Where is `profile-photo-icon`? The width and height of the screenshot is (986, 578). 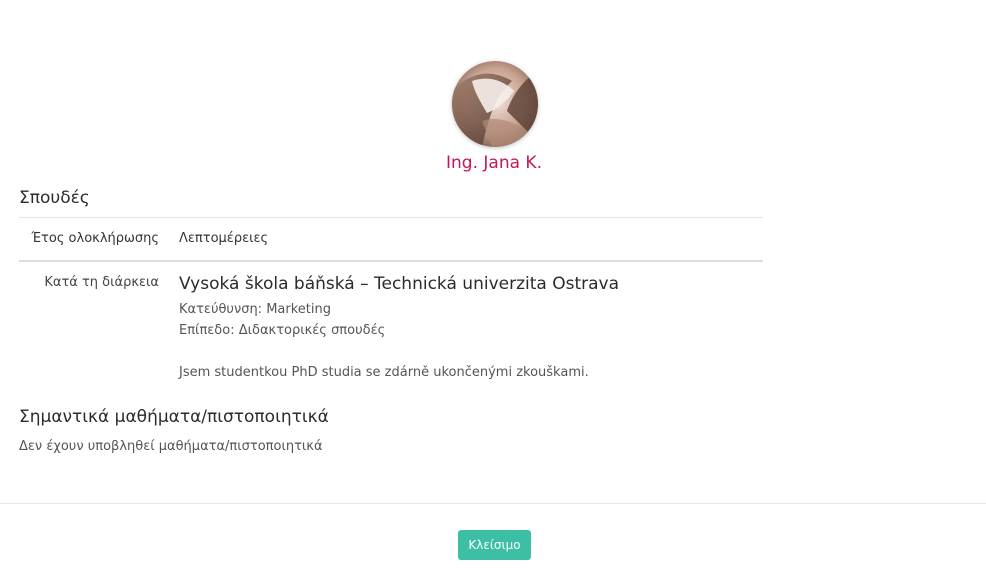 profile-photo-icon is located at coordinates (495, 104).